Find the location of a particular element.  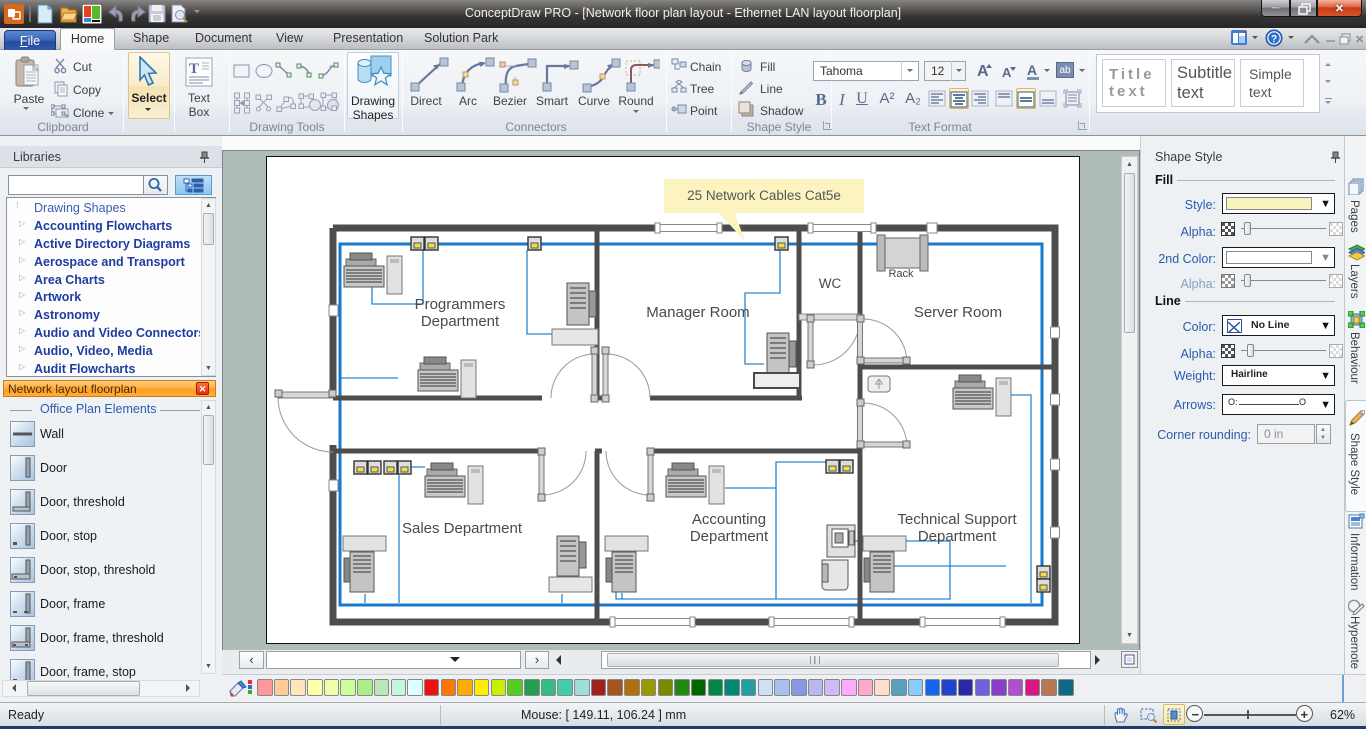

svg-text: Programmers is located at coordinates (460, 304).